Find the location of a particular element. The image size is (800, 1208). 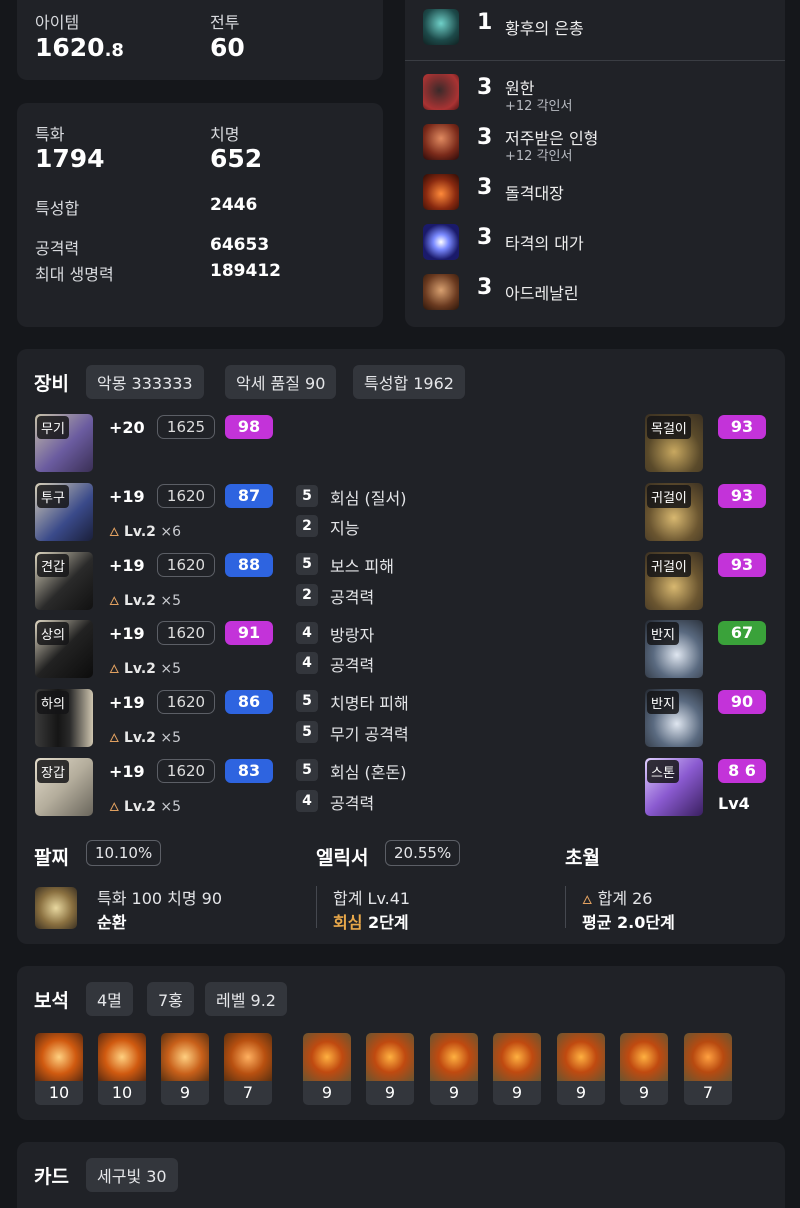

engraving-name: 아드레날린 is located at coordinates (542, 293).